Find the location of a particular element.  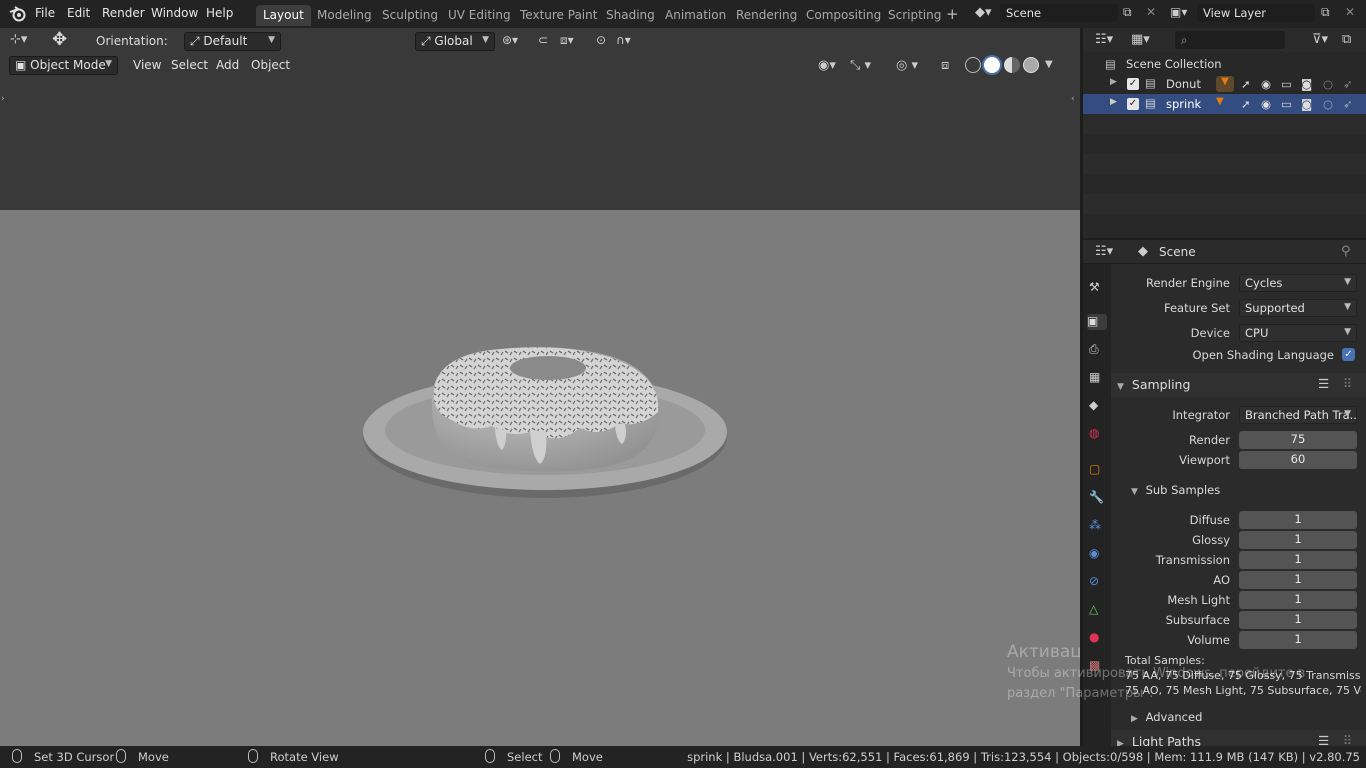

outliner-row-donut: ▶ ✓ ▤ Donut ▼ ➚ ◉ ▭ ◙ ○ ➶ is located at coordinates (1224, 84).